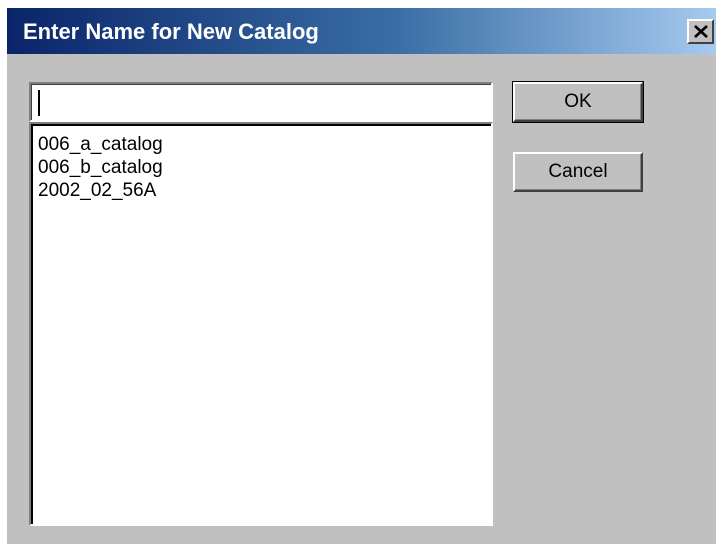 This screenshot has width=716, height=544. What do you see at coordinates (264, 144) in the screenshot?
I see `list-item: 006_a_catalog` at bounding box center [264, 144].